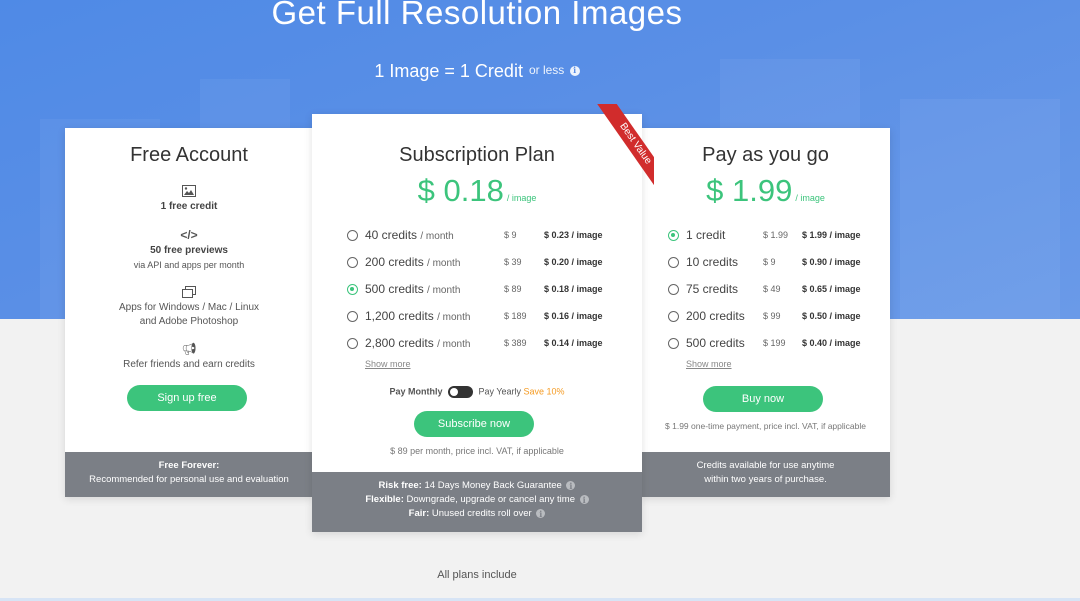 The height and width of the screenshot is (601, 1080). I want to click on feature-free-credit: 1 free credit, so click(189, 199).